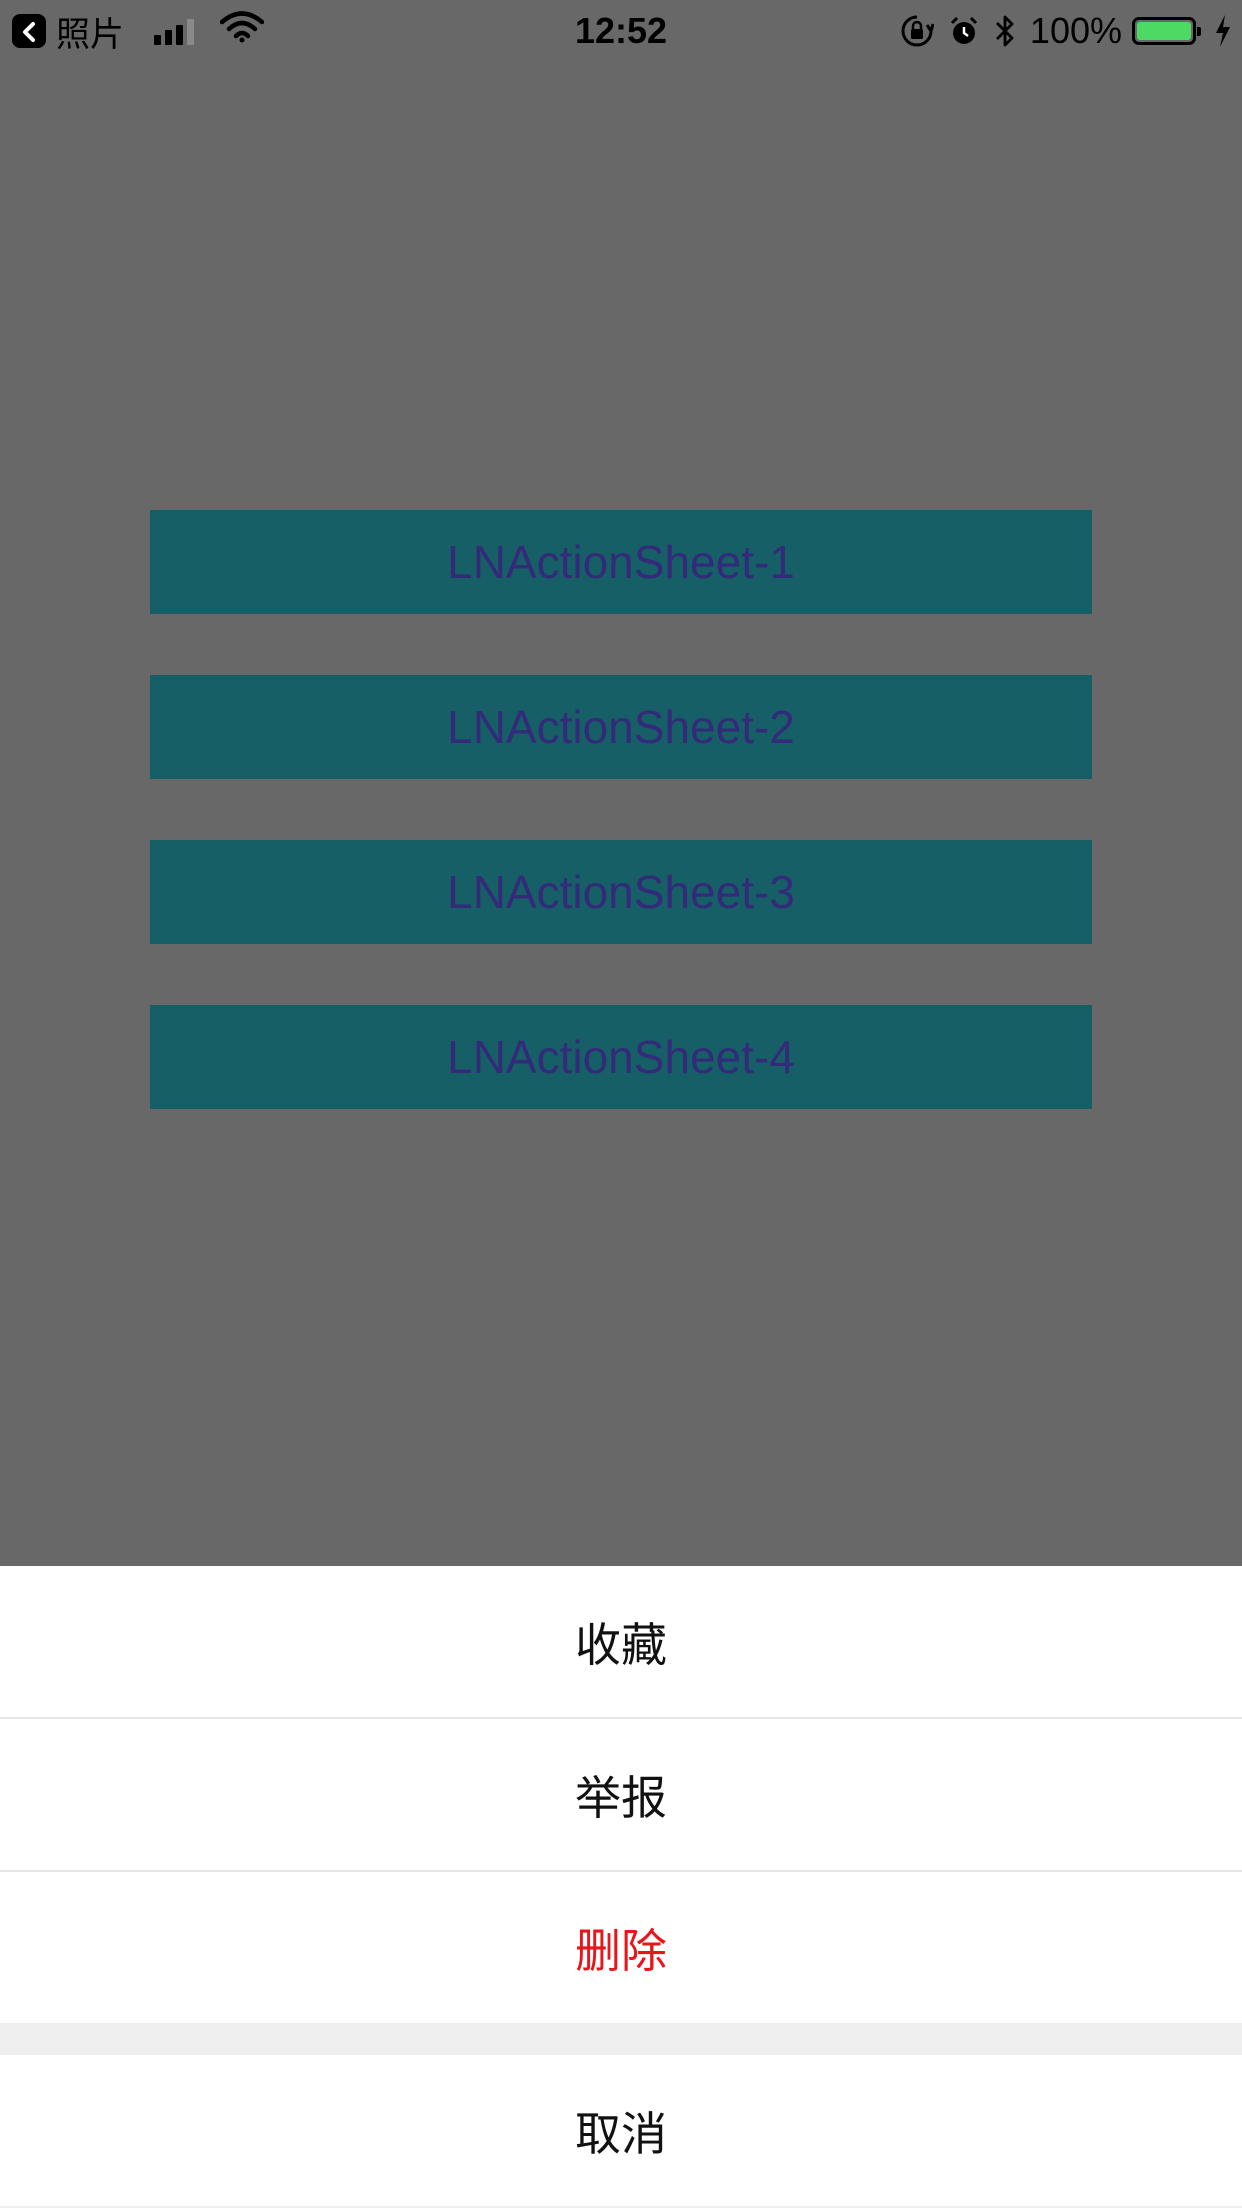 The height and width of the screenshot is (2208, 1242). What do you see at coordinates (1223, 31) in the screenshot?
I see `charging-icon` at bounding box center [1223, 31].